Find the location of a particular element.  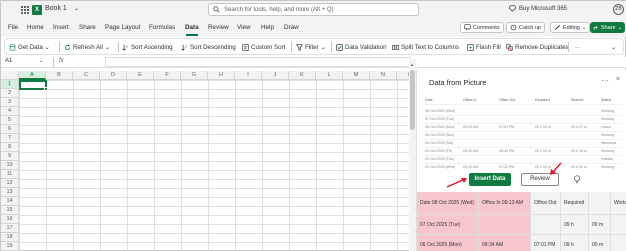

row-header: 12 is located at coordinates (10, 183).